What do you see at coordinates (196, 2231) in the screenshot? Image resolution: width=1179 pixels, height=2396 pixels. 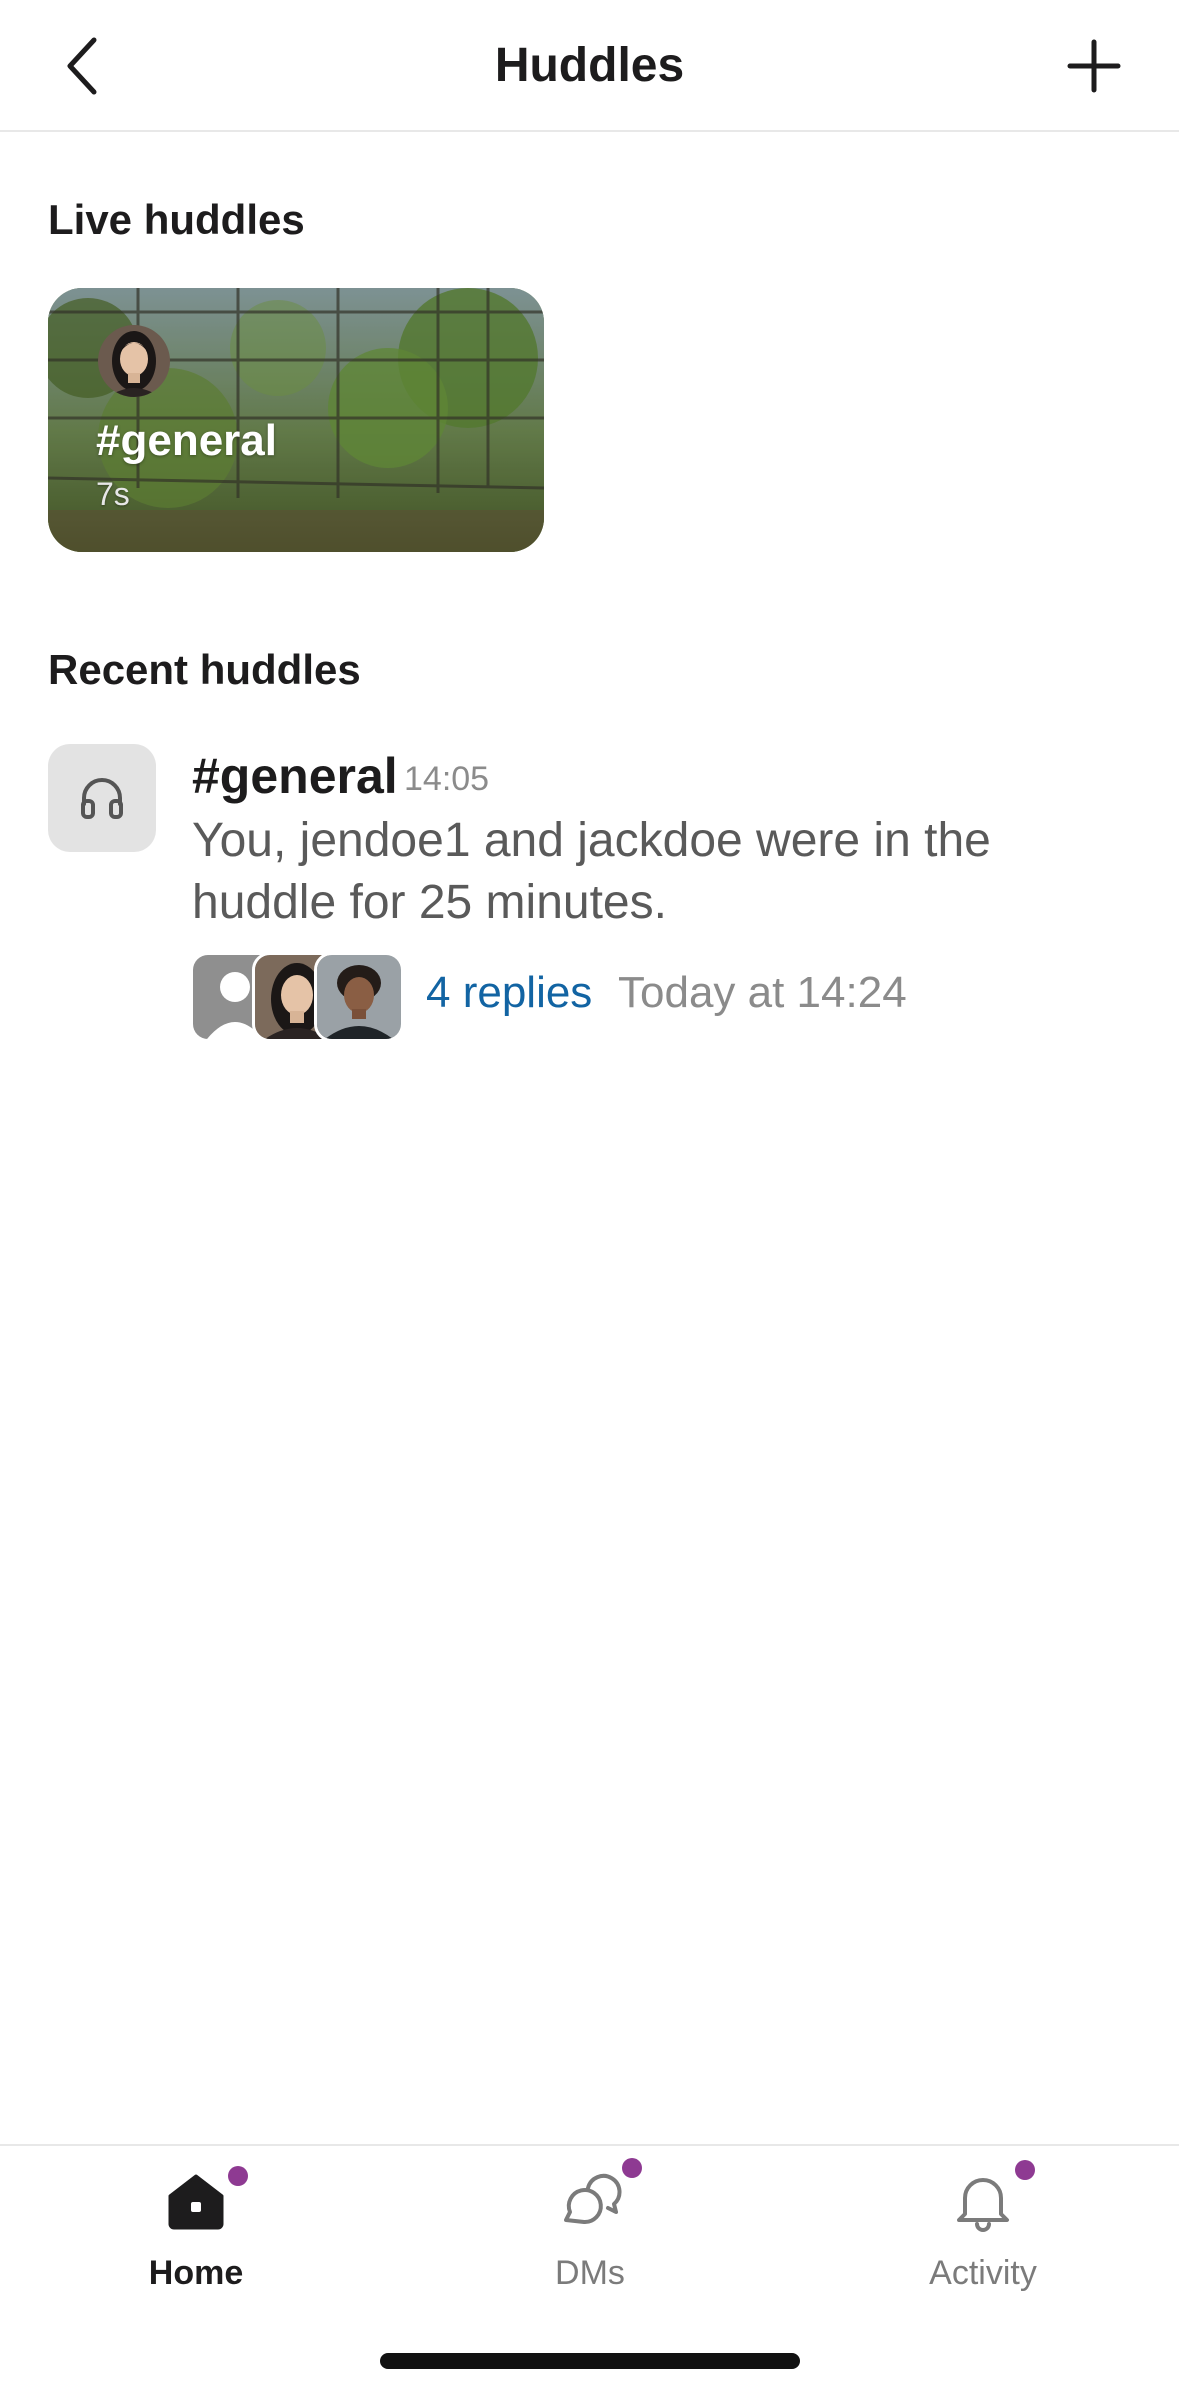 I see `tab-home: Home` at bounding box center [196, 2231].